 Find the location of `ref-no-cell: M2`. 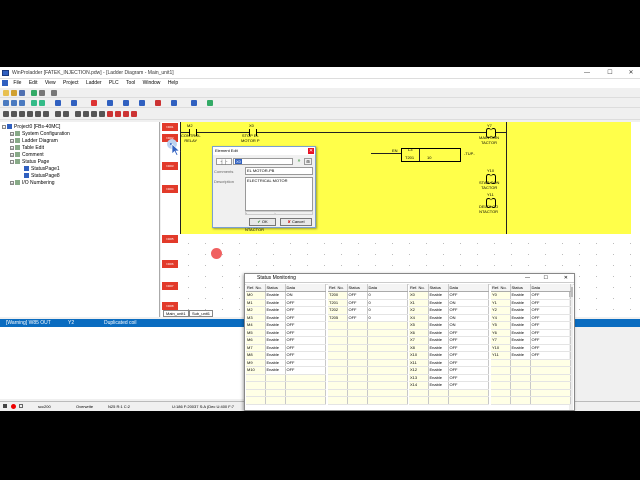

ref-no-cell: M2 is located at coordinates (256, 310).